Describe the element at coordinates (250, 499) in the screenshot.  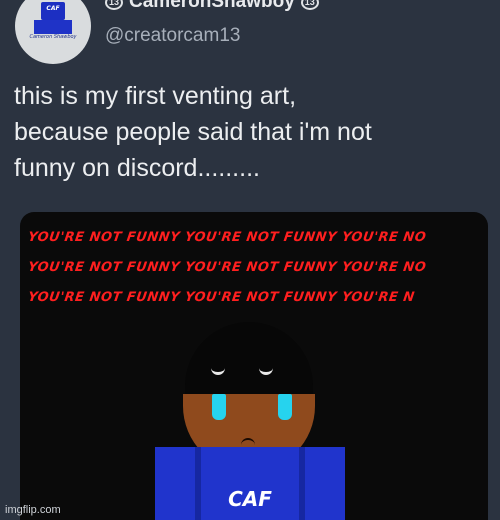
I see `shirt-logo-text: CAF` at that location.